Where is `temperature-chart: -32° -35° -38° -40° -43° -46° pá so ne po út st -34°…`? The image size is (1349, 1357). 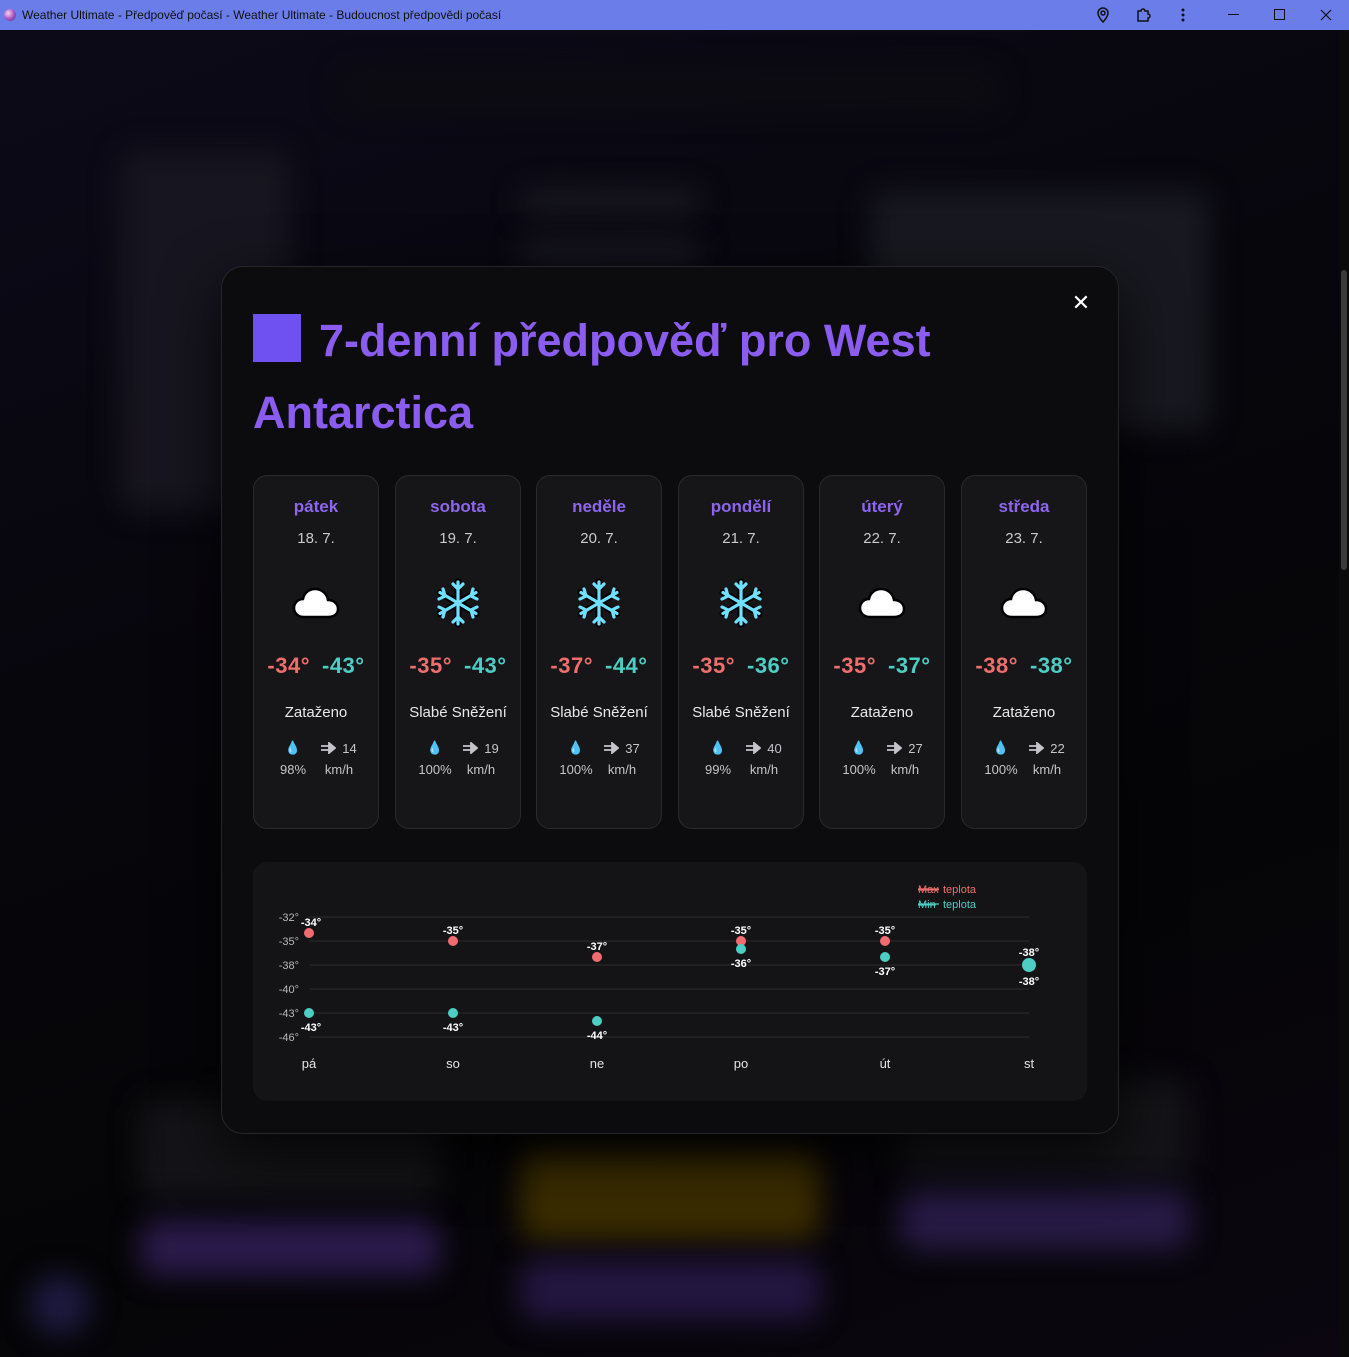 temperature-chart: -32° -35° -38° -40° -43° -46° pá so ne po út st -34°… is located at coordinates (670, 981).